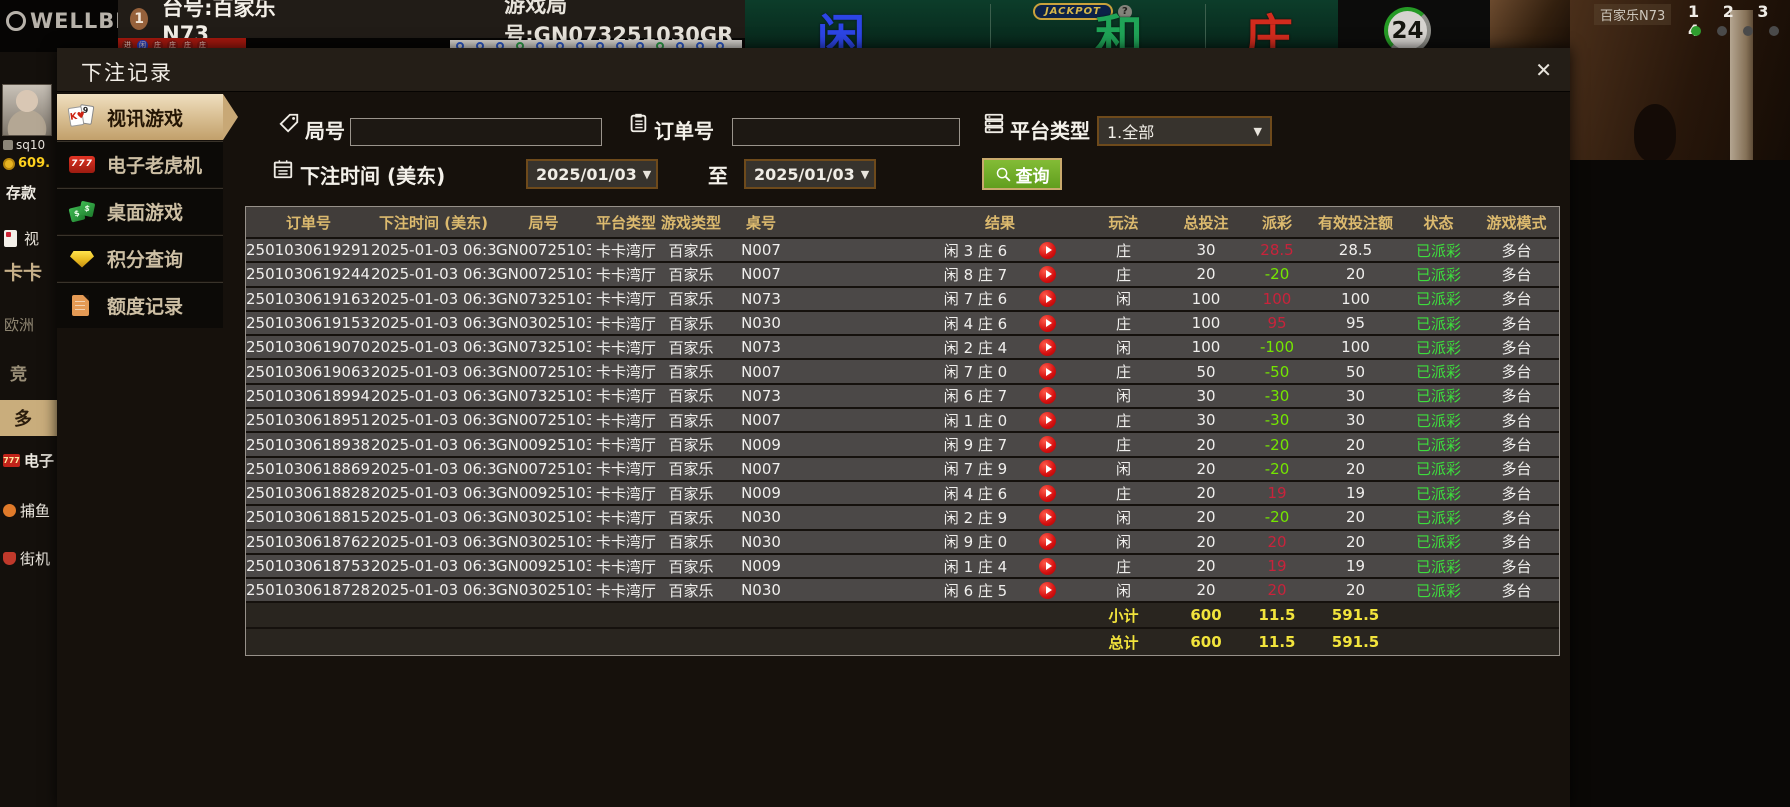  What do you see at coordinates (1269, 33) in the screenshot?
I see `bet-banker-spot: 庄` at bounding box center [1269, 33].